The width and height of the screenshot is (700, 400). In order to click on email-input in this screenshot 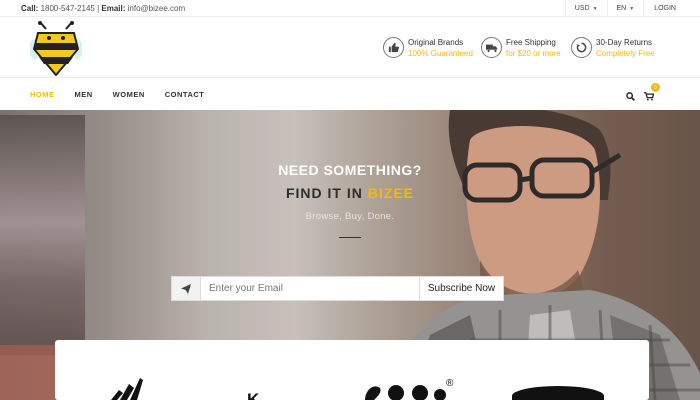, I will do `click(310, 288)`.